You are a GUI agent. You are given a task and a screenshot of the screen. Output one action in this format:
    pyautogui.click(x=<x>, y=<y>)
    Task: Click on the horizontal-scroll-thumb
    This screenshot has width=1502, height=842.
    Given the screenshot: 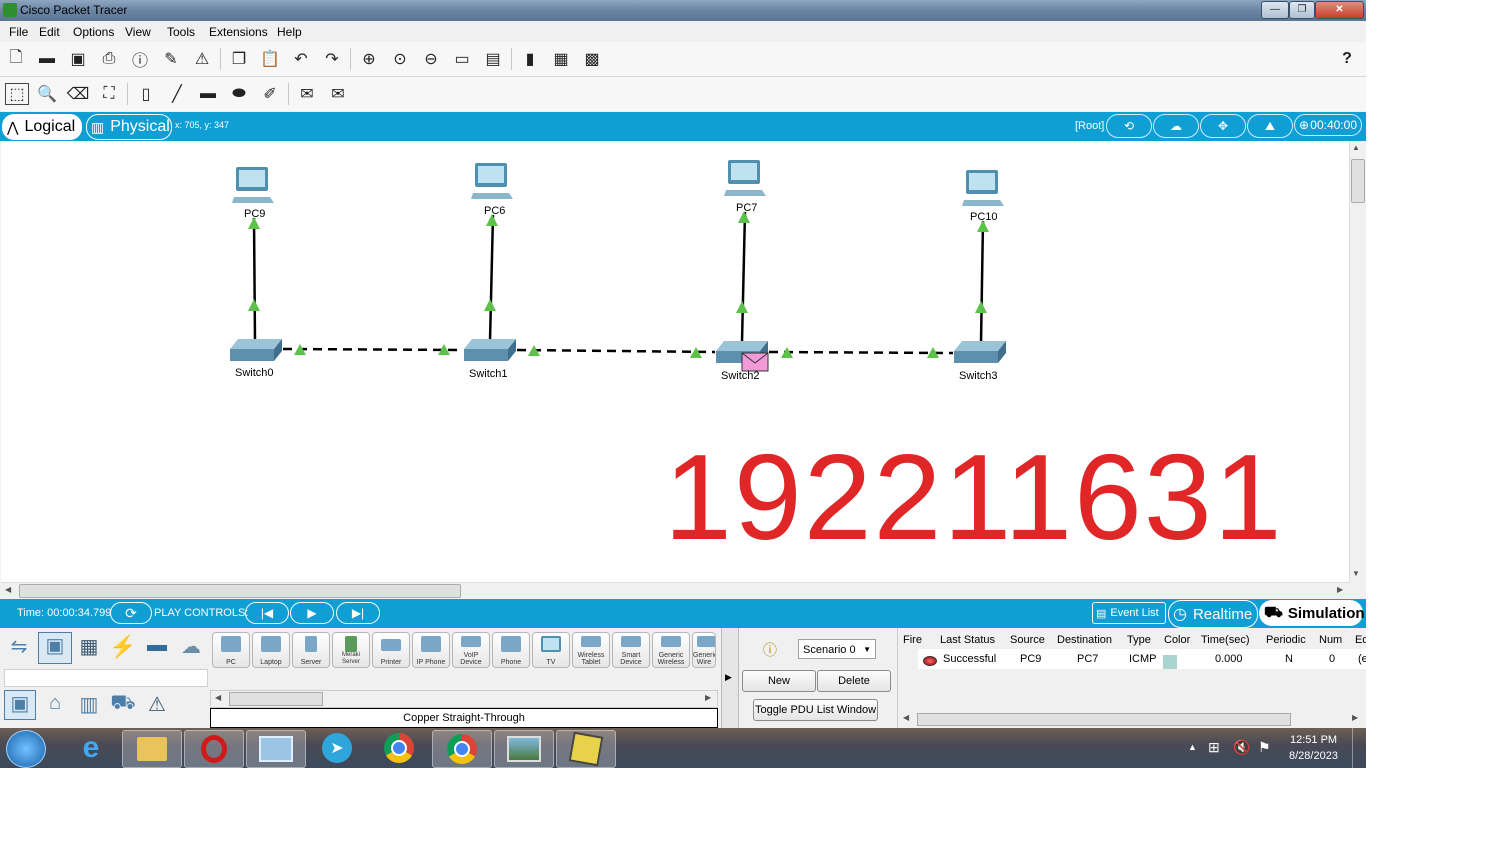 What is the action you would take?
    pyautogui.click(x=240, y=591)
    